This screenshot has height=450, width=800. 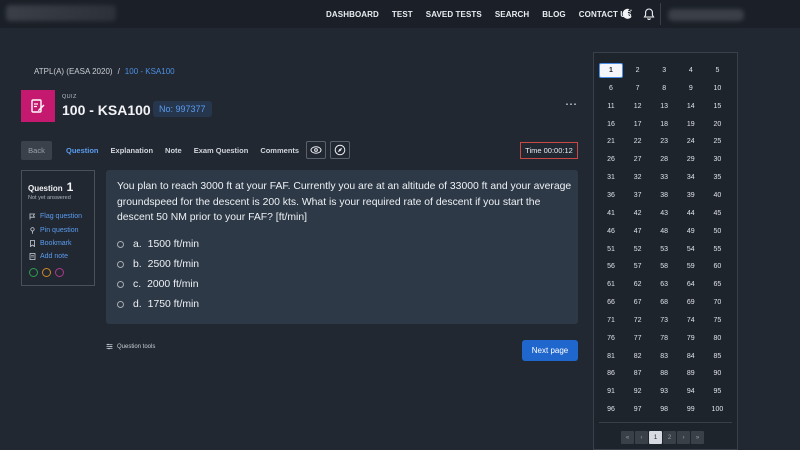 I want to click on question-nav-cell: 12, so click(x=638, y=106).